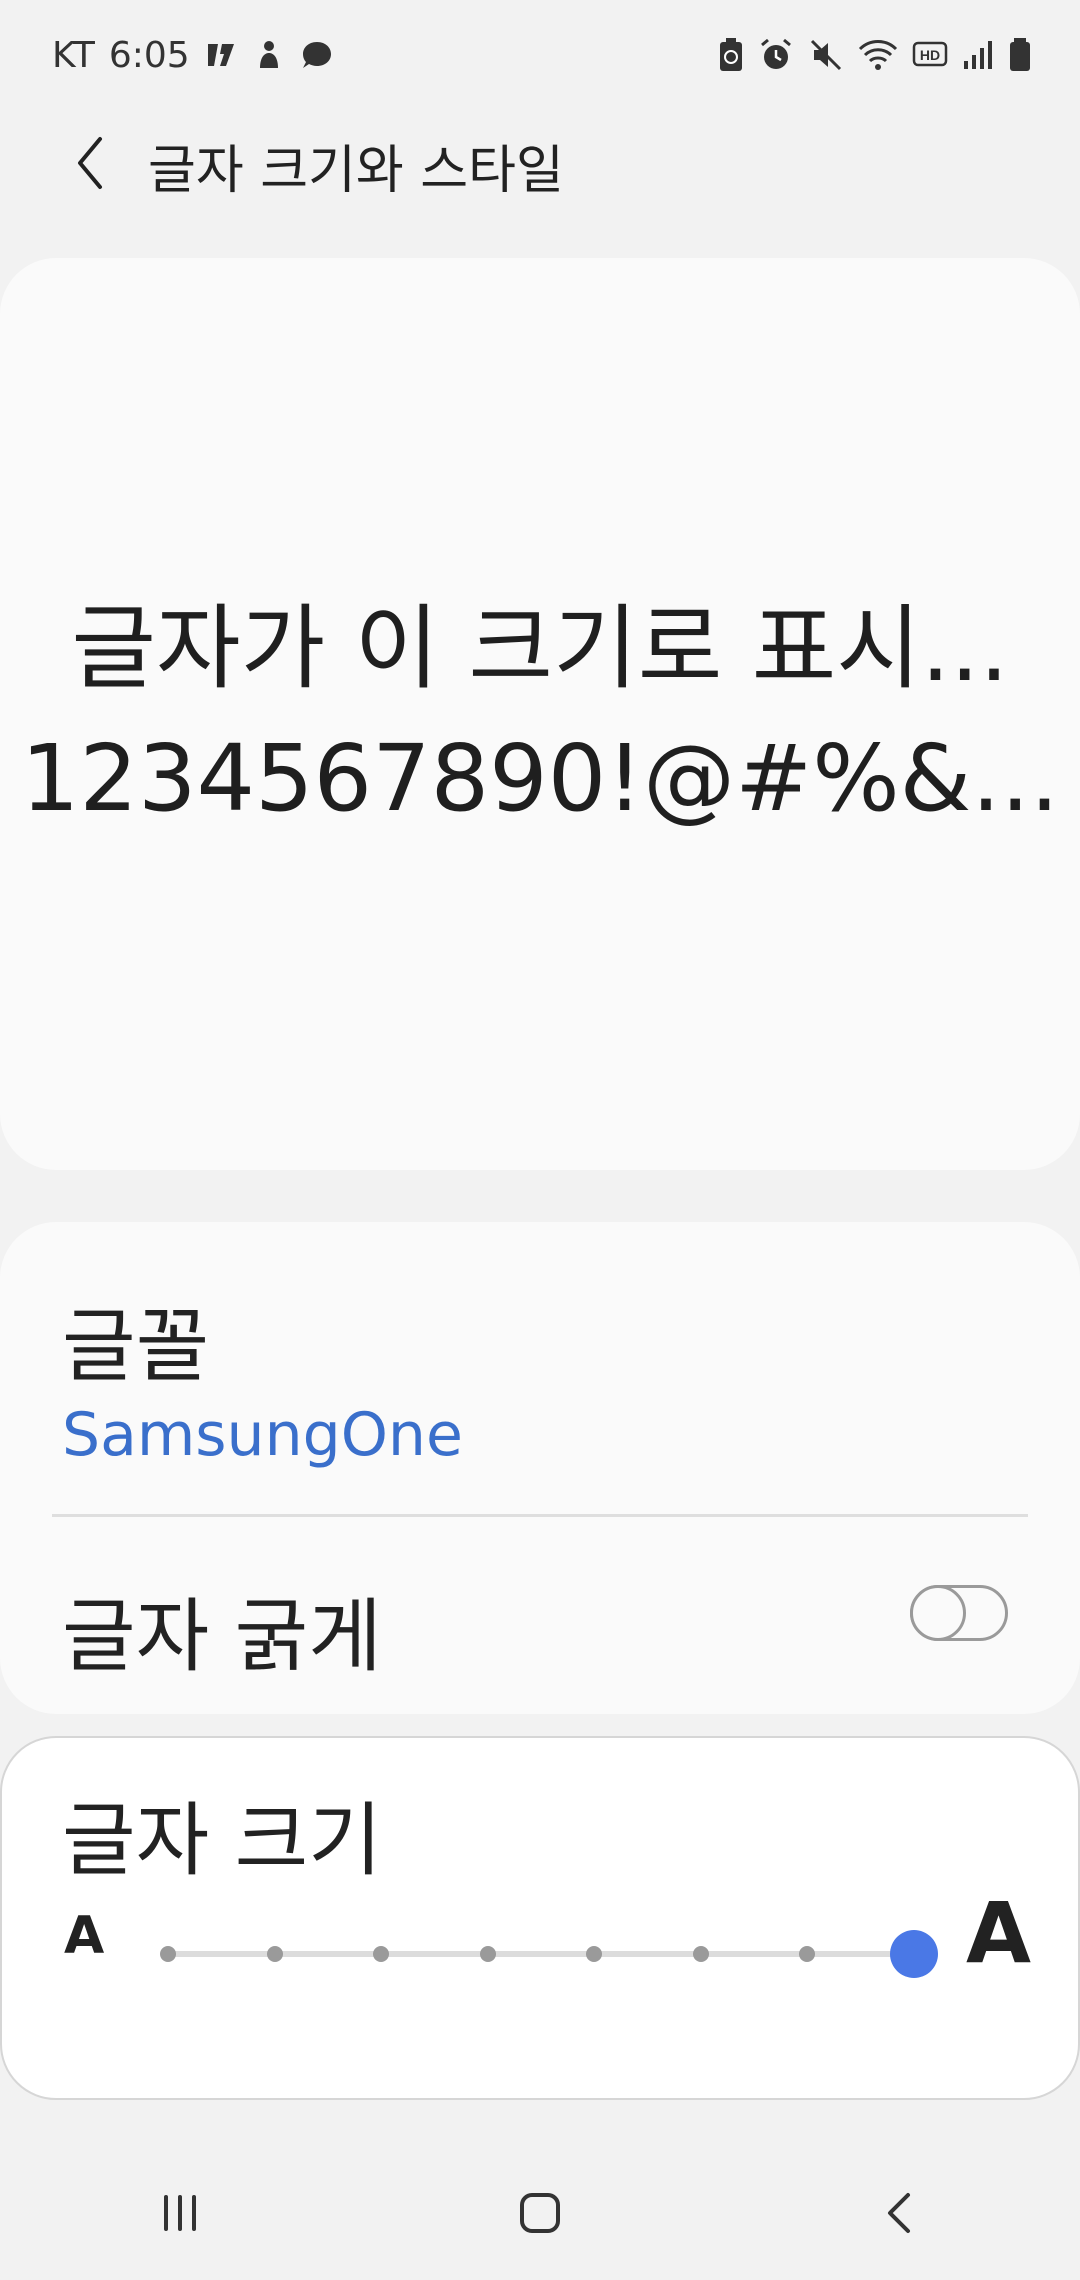 This screenshot has height=2280, width=1080. Describe the element at coordinates (978, 55) in the screenshot. I see `signal-icon` at that location.